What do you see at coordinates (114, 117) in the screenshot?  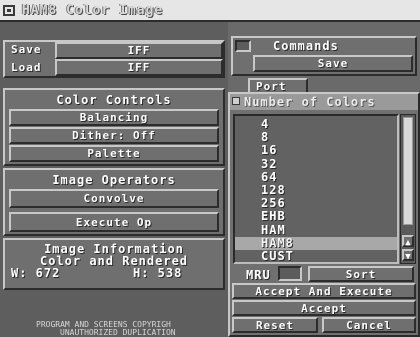 I see `balancing-button: Balancing` at bounding box center [114, 117].